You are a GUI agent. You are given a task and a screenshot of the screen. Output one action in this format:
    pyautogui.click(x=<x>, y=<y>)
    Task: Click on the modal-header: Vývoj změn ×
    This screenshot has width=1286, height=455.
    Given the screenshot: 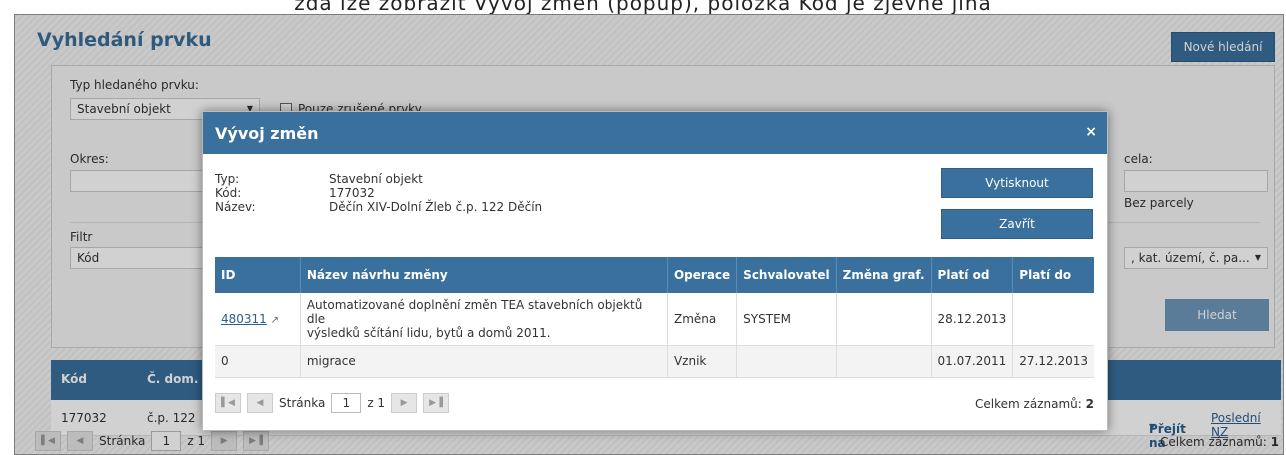 What is the action you would take?
    pyautogui.click(x=655, y=133)
    